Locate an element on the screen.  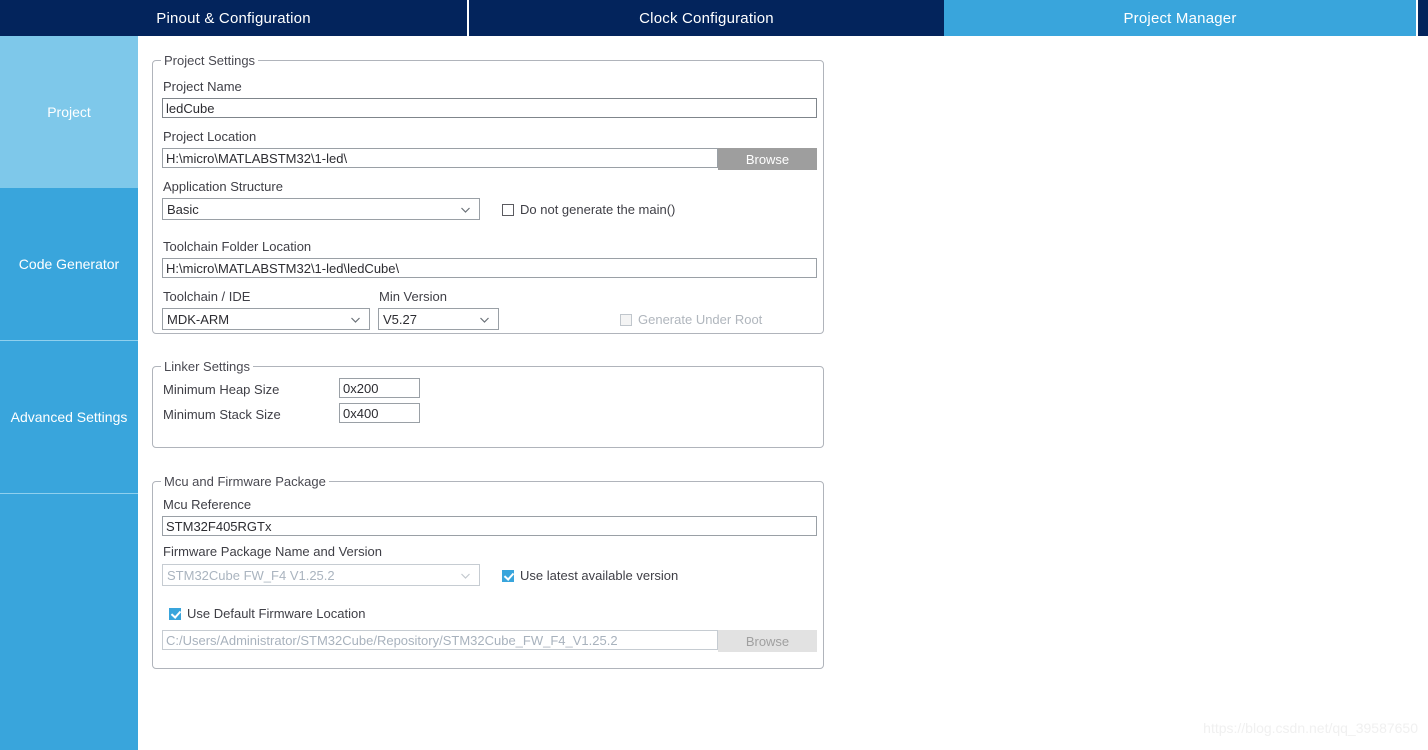
minimum-heap-size-label: Minimum Heap Size is located at coordinates (221, 389).